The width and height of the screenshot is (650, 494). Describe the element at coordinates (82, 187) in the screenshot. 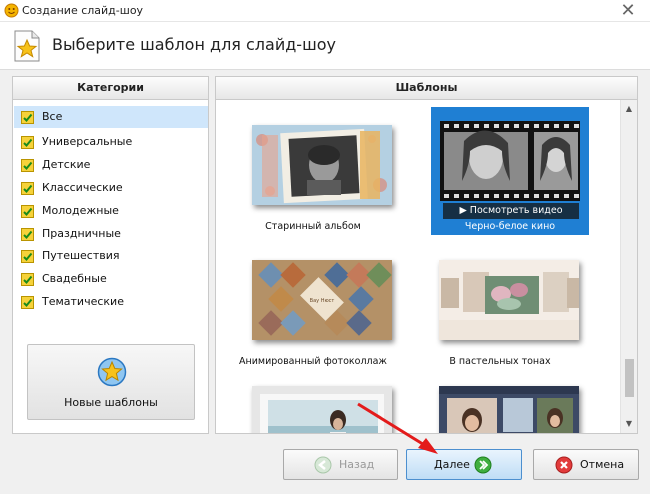

I see `category-label: Классические` at that location.